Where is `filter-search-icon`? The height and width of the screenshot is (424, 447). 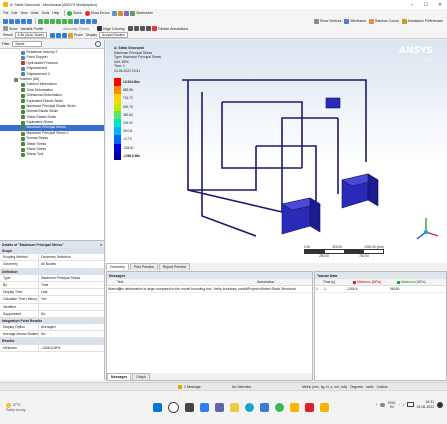
filter-search-icon is located at coordinates (98, 44).